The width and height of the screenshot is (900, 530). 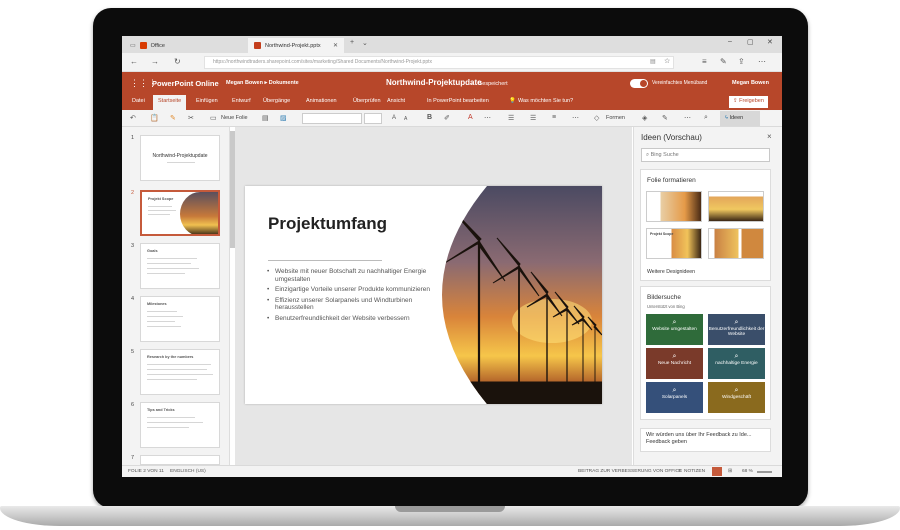 I want to click on slide-thumbnail-5: Research by the numbers, so click(x=180, y=372).